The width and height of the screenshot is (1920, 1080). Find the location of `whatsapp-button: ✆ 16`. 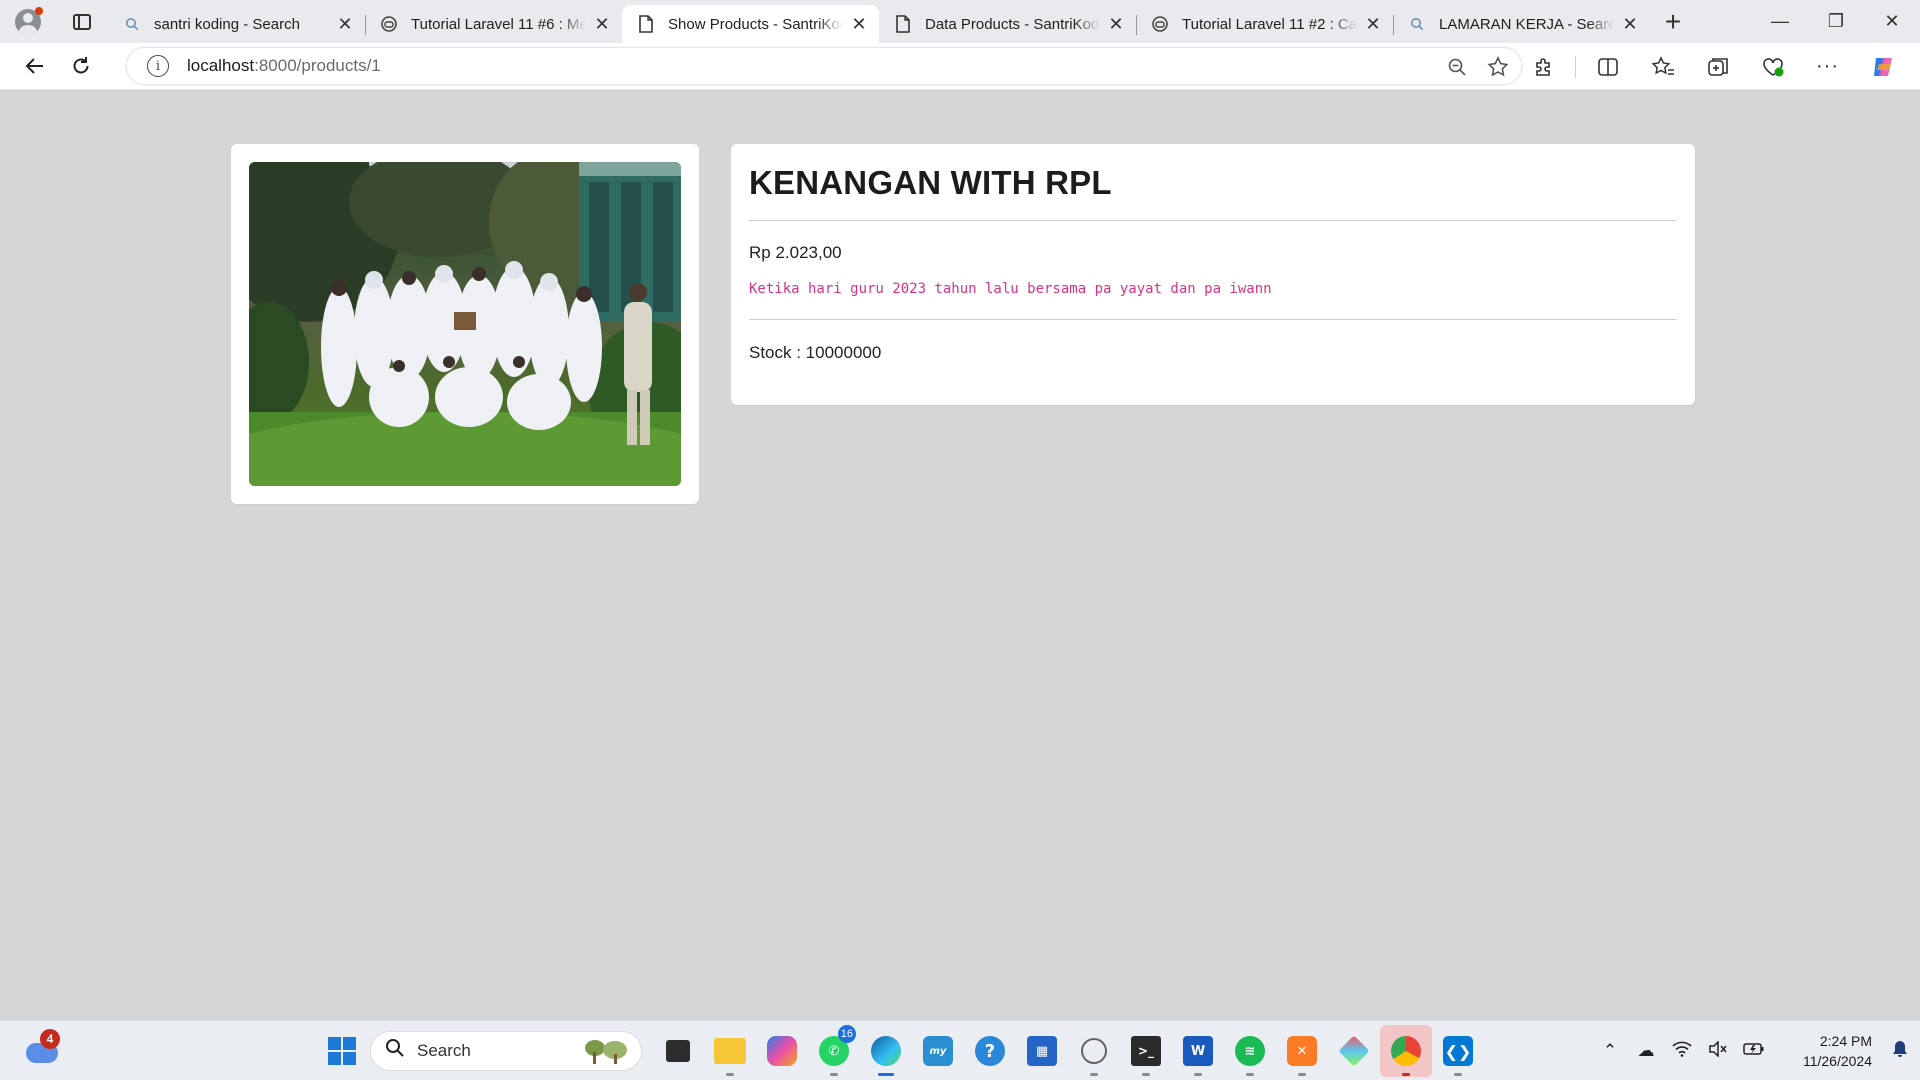

whatsapp-button: ✆ 16 is located at coordinates (834, 1051).